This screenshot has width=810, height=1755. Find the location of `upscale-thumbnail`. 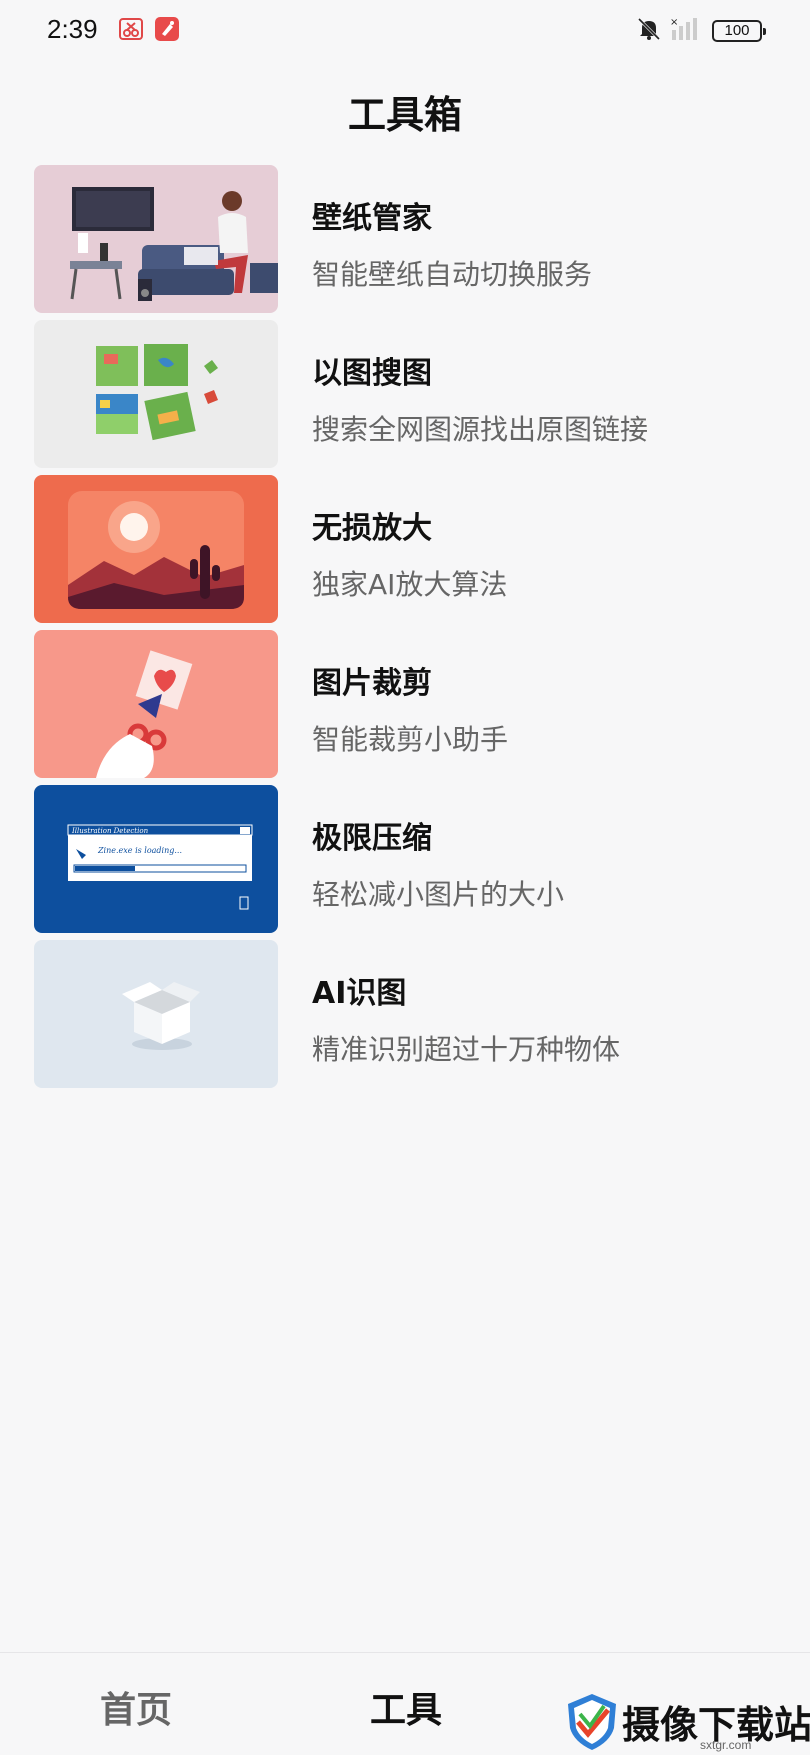

upscale-thumbnail is located at coordinates (156, 549).